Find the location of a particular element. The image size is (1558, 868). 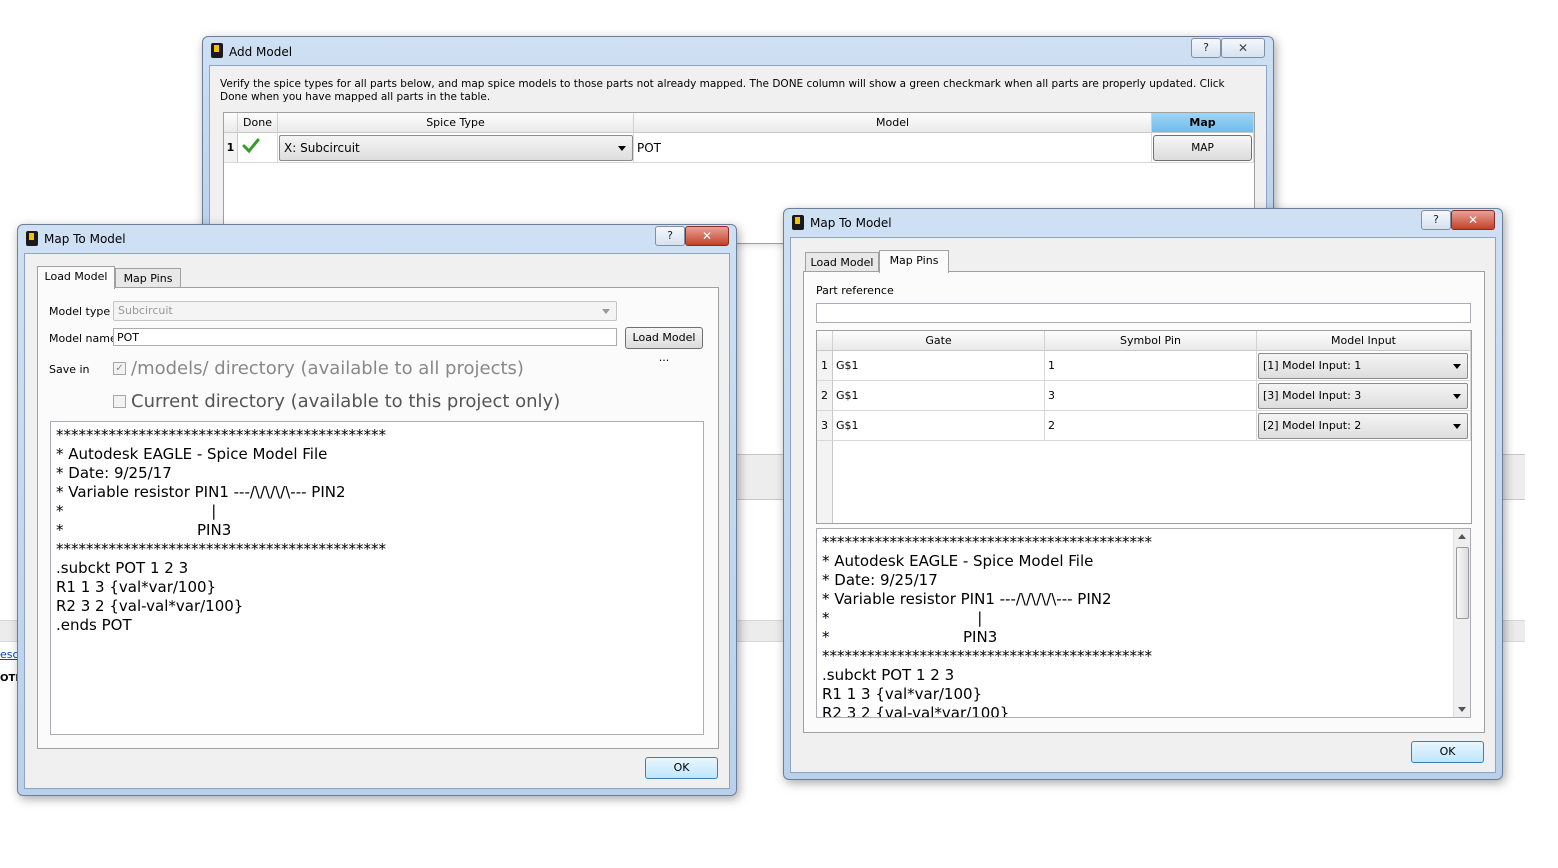

model-input-value: [2] Model Input: 2 is located at coordinates (1312, 425).